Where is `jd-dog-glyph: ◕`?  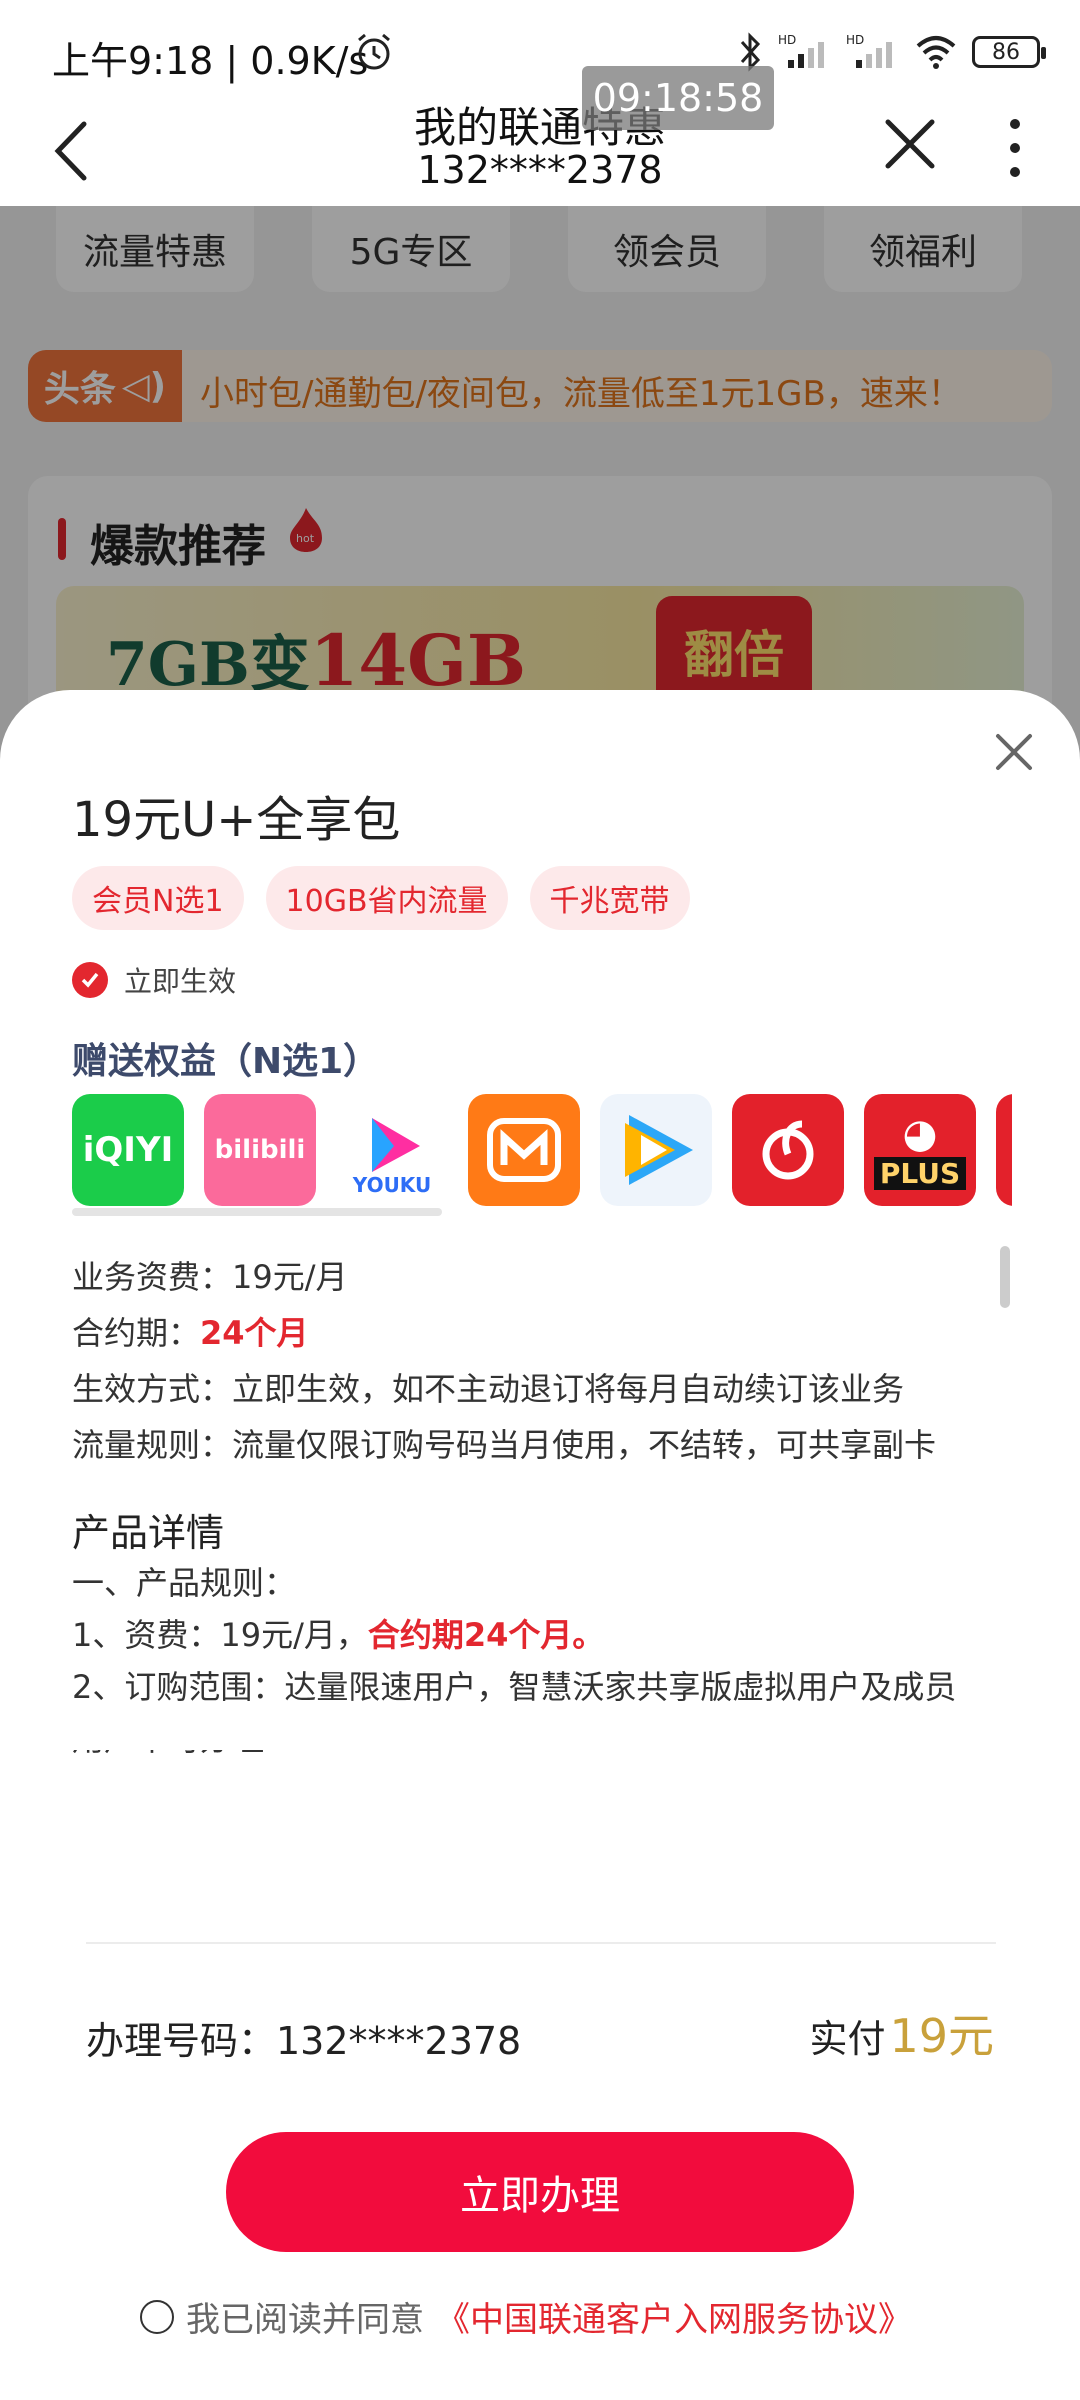 jd-dog-glyph: ◕ is located at coordinates (920, 1133).